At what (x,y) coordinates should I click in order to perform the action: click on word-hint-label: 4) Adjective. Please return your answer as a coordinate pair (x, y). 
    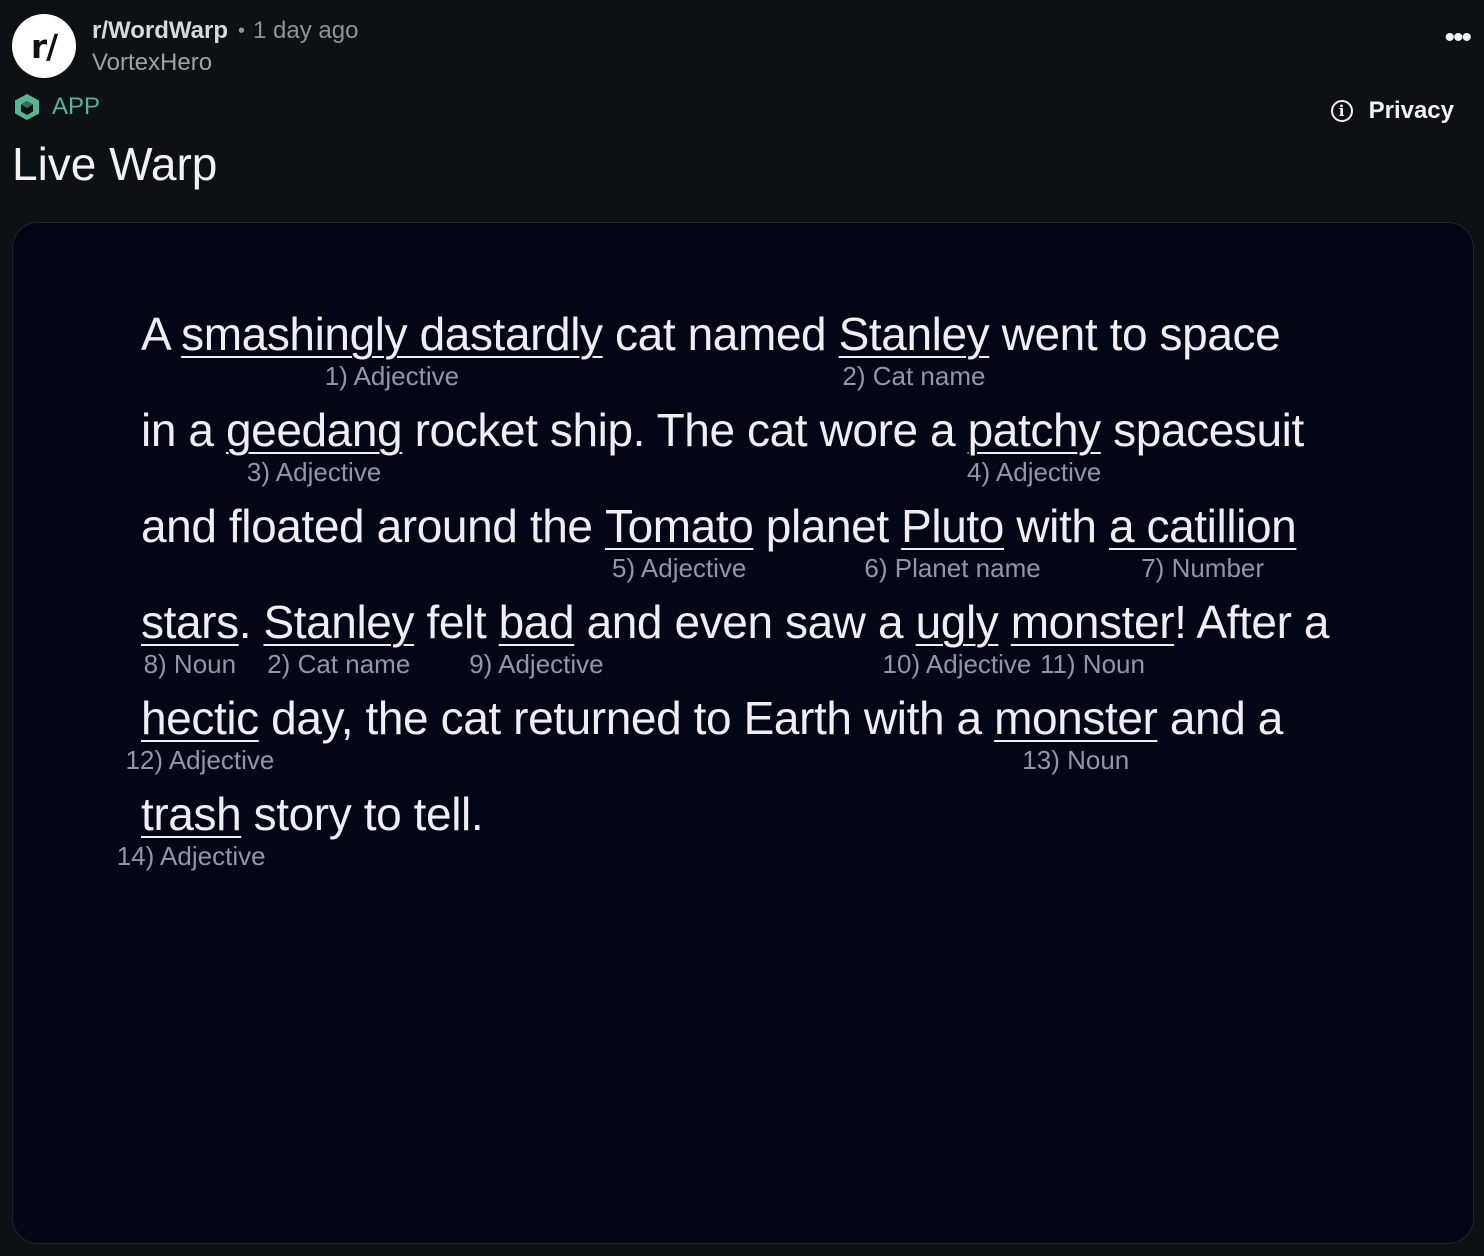
    Looking at the image, I should click on (1034, 472).